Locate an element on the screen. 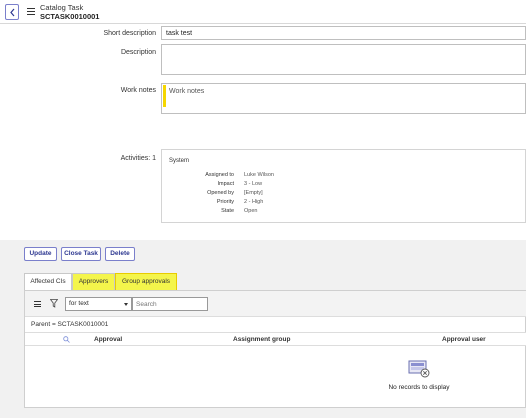  tab-affected-cis: Affected CIs is located at coordinates (48, 281).